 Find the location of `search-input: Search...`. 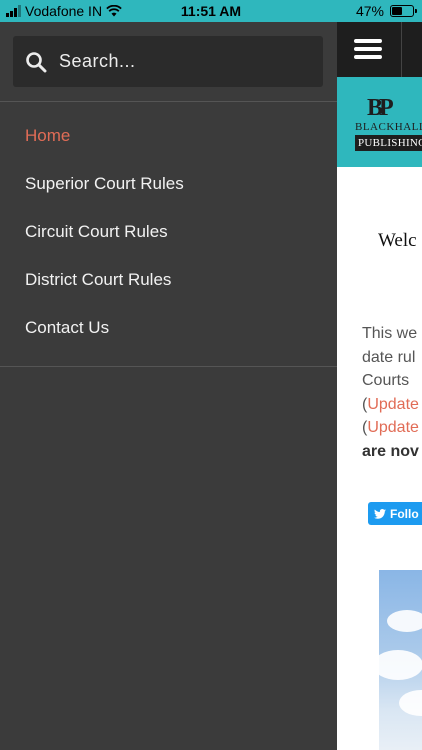

search-input: Search... is located at coordinates (97, 61).